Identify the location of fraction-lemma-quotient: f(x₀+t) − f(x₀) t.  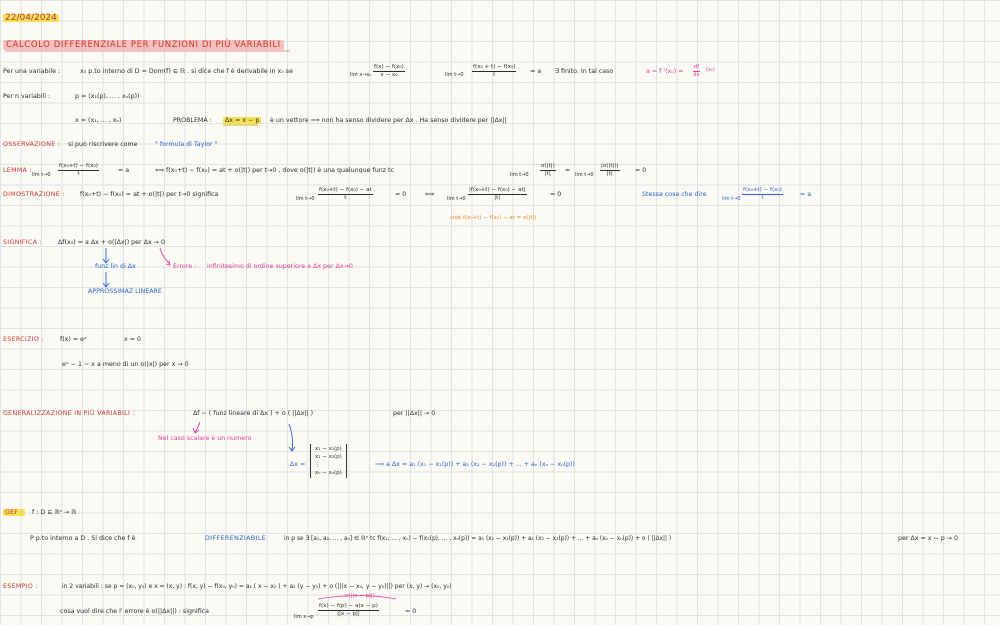
(78, 170).